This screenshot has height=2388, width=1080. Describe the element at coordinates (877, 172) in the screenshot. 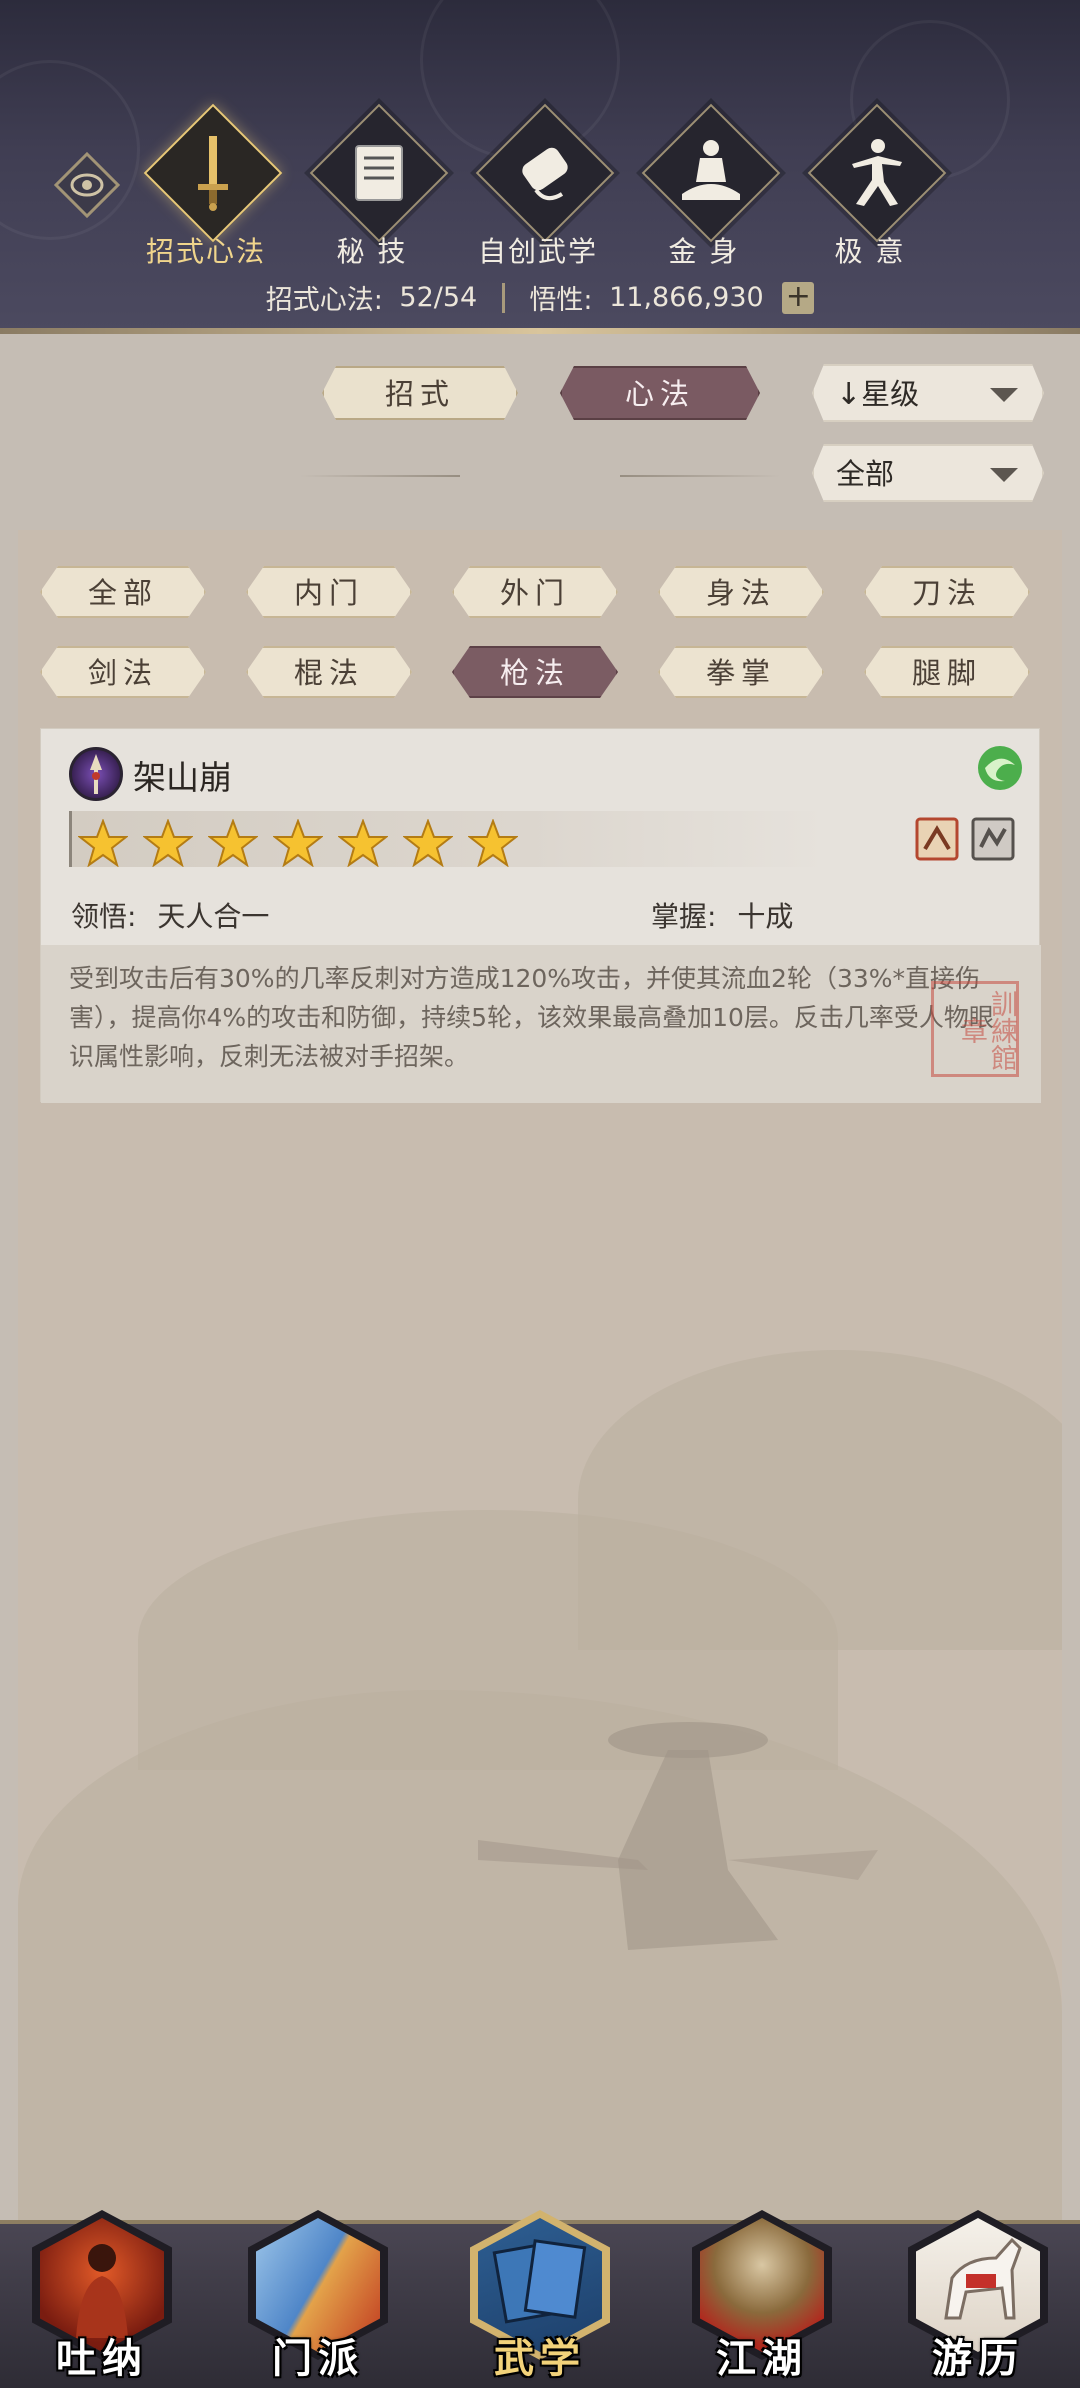

I see `martial-stance-icon` at that location.